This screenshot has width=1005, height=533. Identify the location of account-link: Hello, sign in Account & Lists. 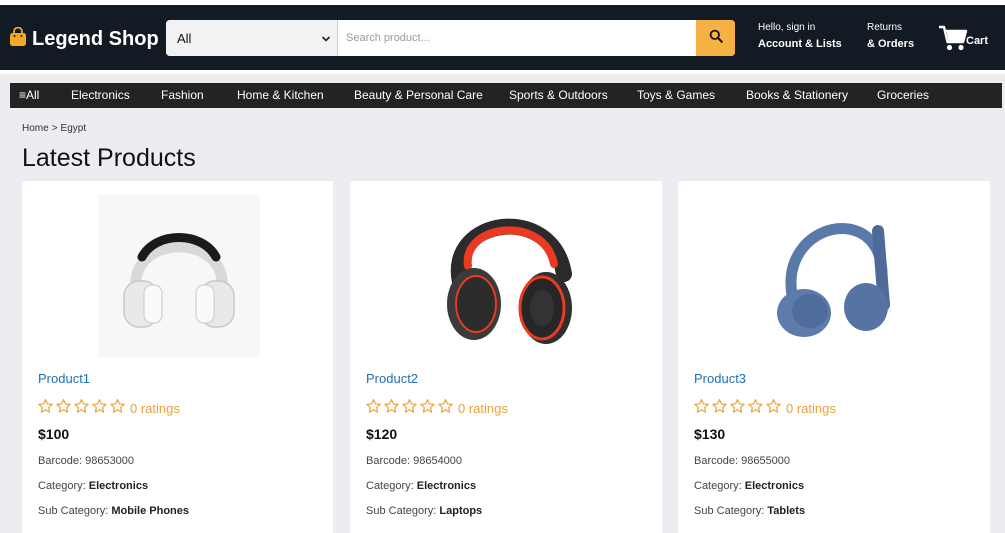
(800, 36).